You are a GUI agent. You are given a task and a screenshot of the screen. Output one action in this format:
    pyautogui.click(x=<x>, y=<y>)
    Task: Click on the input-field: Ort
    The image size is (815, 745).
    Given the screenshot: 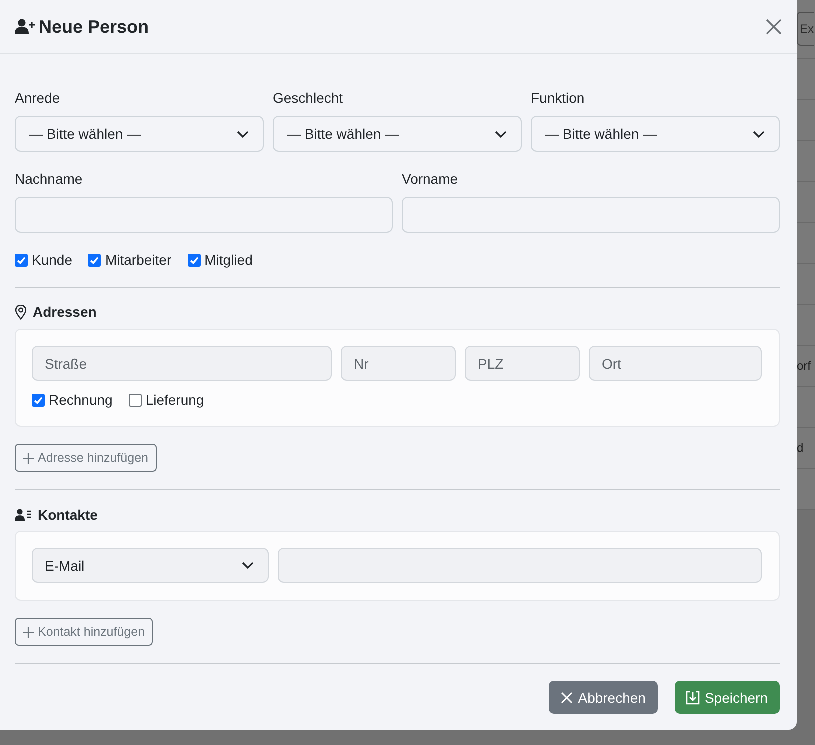 What is the action you would take?
    pyautogui.click(x=675, y=363)
    